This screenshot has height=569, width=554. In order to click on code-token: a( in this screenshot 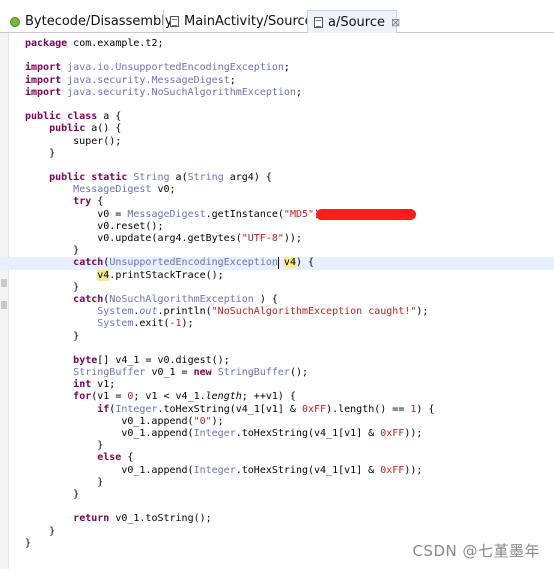, I will do `click(178, 178)`.